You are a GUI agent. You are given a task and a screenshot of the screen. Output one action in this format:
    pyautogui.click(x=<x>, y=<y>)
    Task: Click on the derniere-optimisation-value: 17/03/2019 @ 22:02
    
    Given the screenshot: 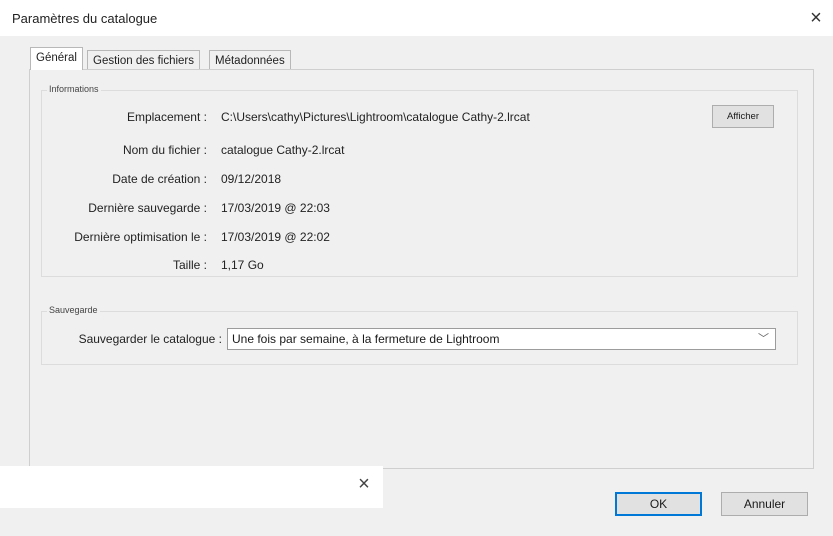 What is the action you would take?
    pyautogui.click(x=275, y=237)
    